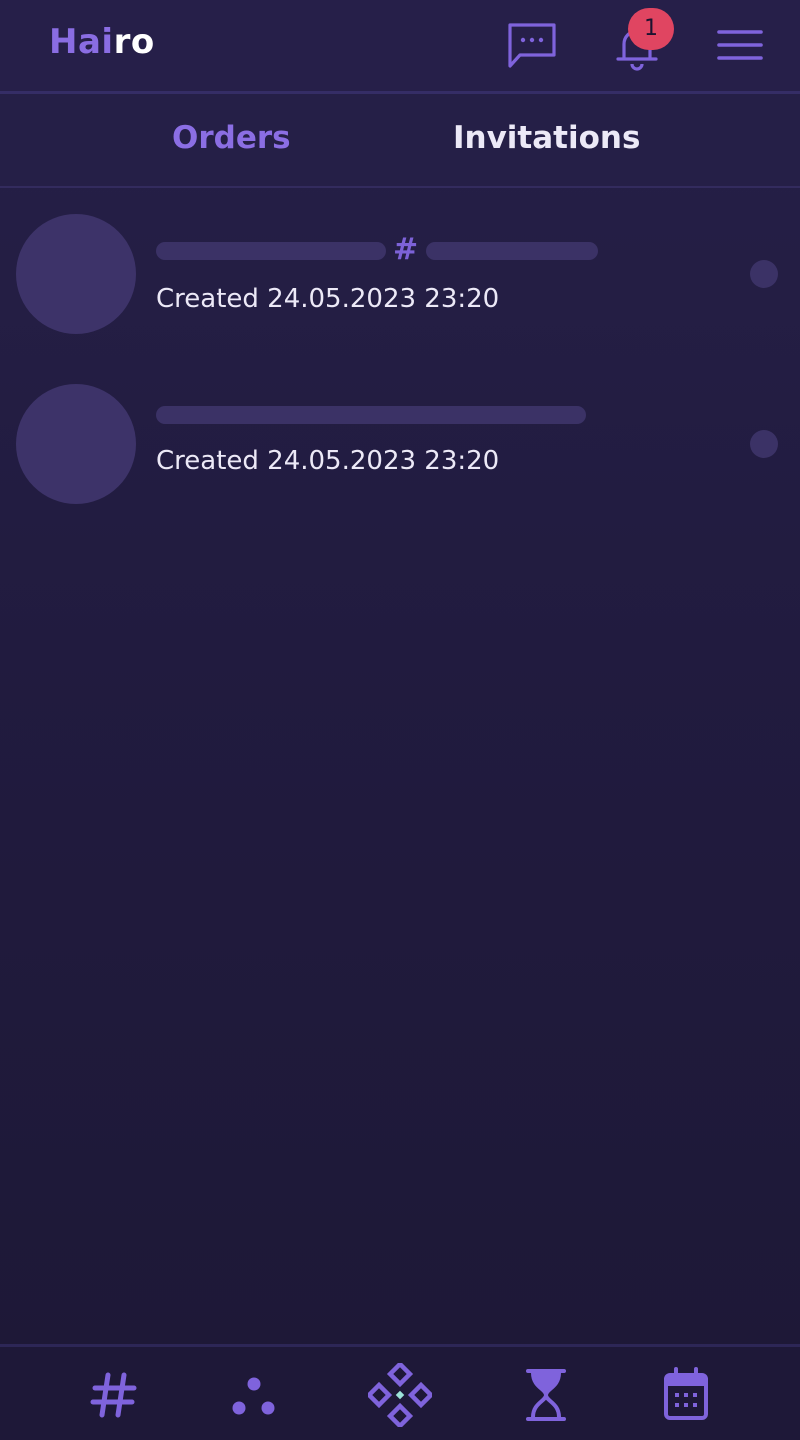  Describe the element at coordinates (400, 1395) in the screenshot. I see `diamond-grid-icon` at that location.